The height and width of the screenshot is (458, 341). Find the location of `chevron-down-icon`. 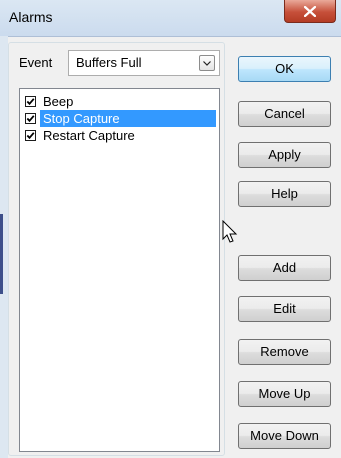

chevron-down-icon is located at coordinates (207, 63).